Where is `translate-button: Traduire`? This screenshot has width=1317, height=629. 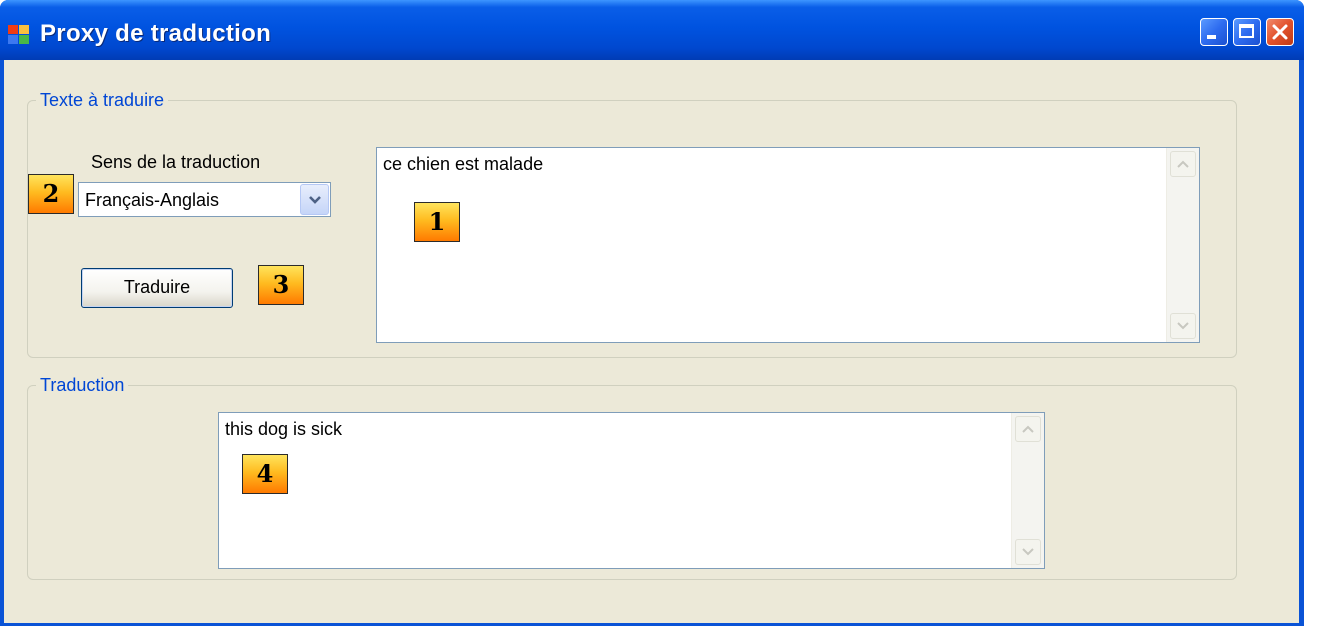
translate-button: Traduire is located at coordinates (157, 288).